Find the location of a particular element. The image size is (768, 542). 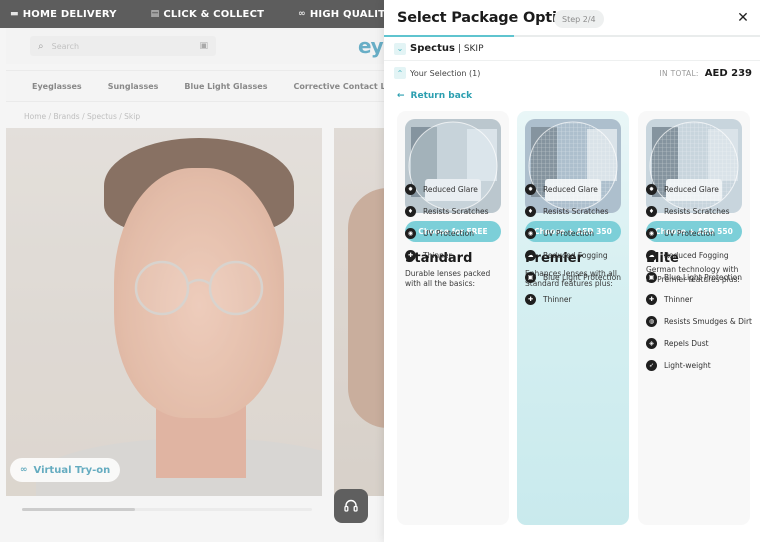

feature-item: ◈ Repels Dust is located at coordinates (677, 343).